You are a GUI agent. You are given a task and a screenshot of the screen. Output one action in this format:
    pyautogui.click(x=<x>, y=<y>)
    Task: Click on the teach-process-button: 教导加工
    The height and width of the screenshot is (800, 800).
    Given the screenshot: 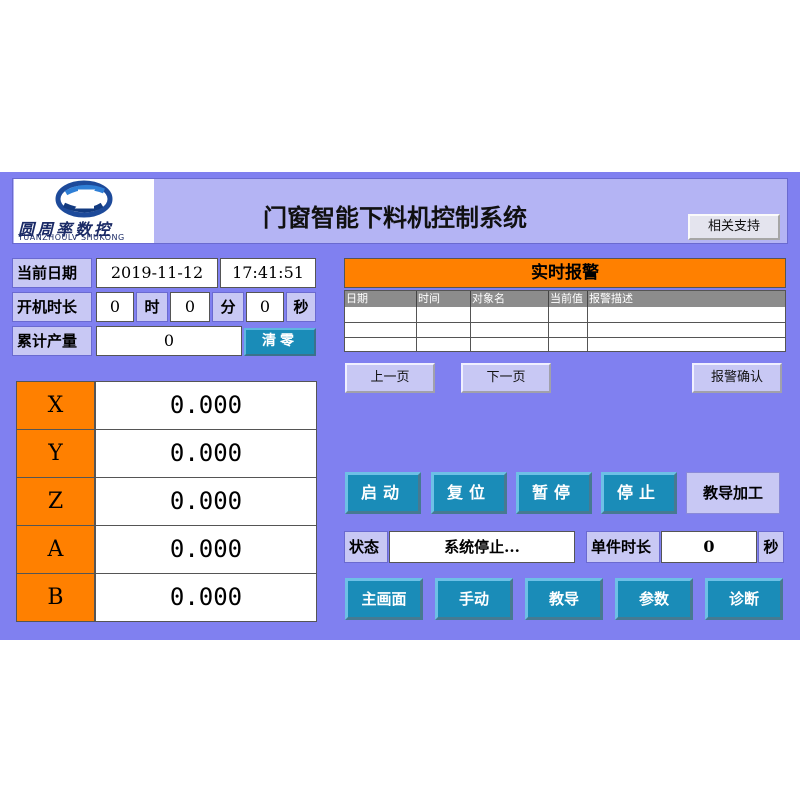 What is the action you would take?
    pyautogui.click(x=733, y=493)
    